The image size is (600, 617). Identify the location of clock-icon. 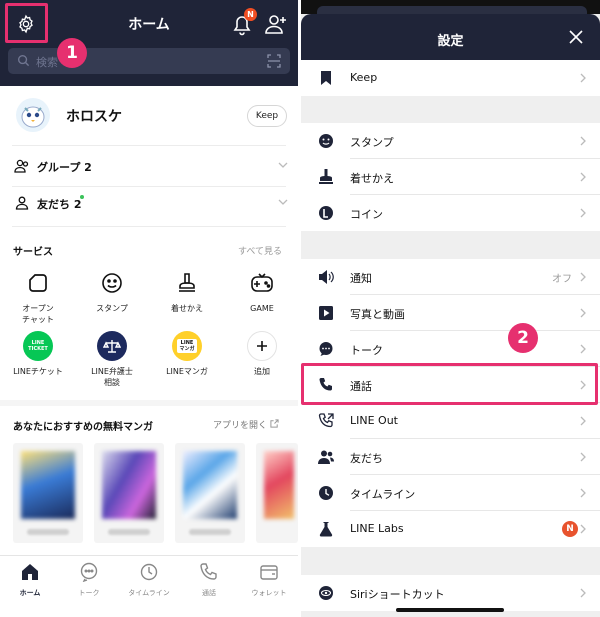
(326, 493).